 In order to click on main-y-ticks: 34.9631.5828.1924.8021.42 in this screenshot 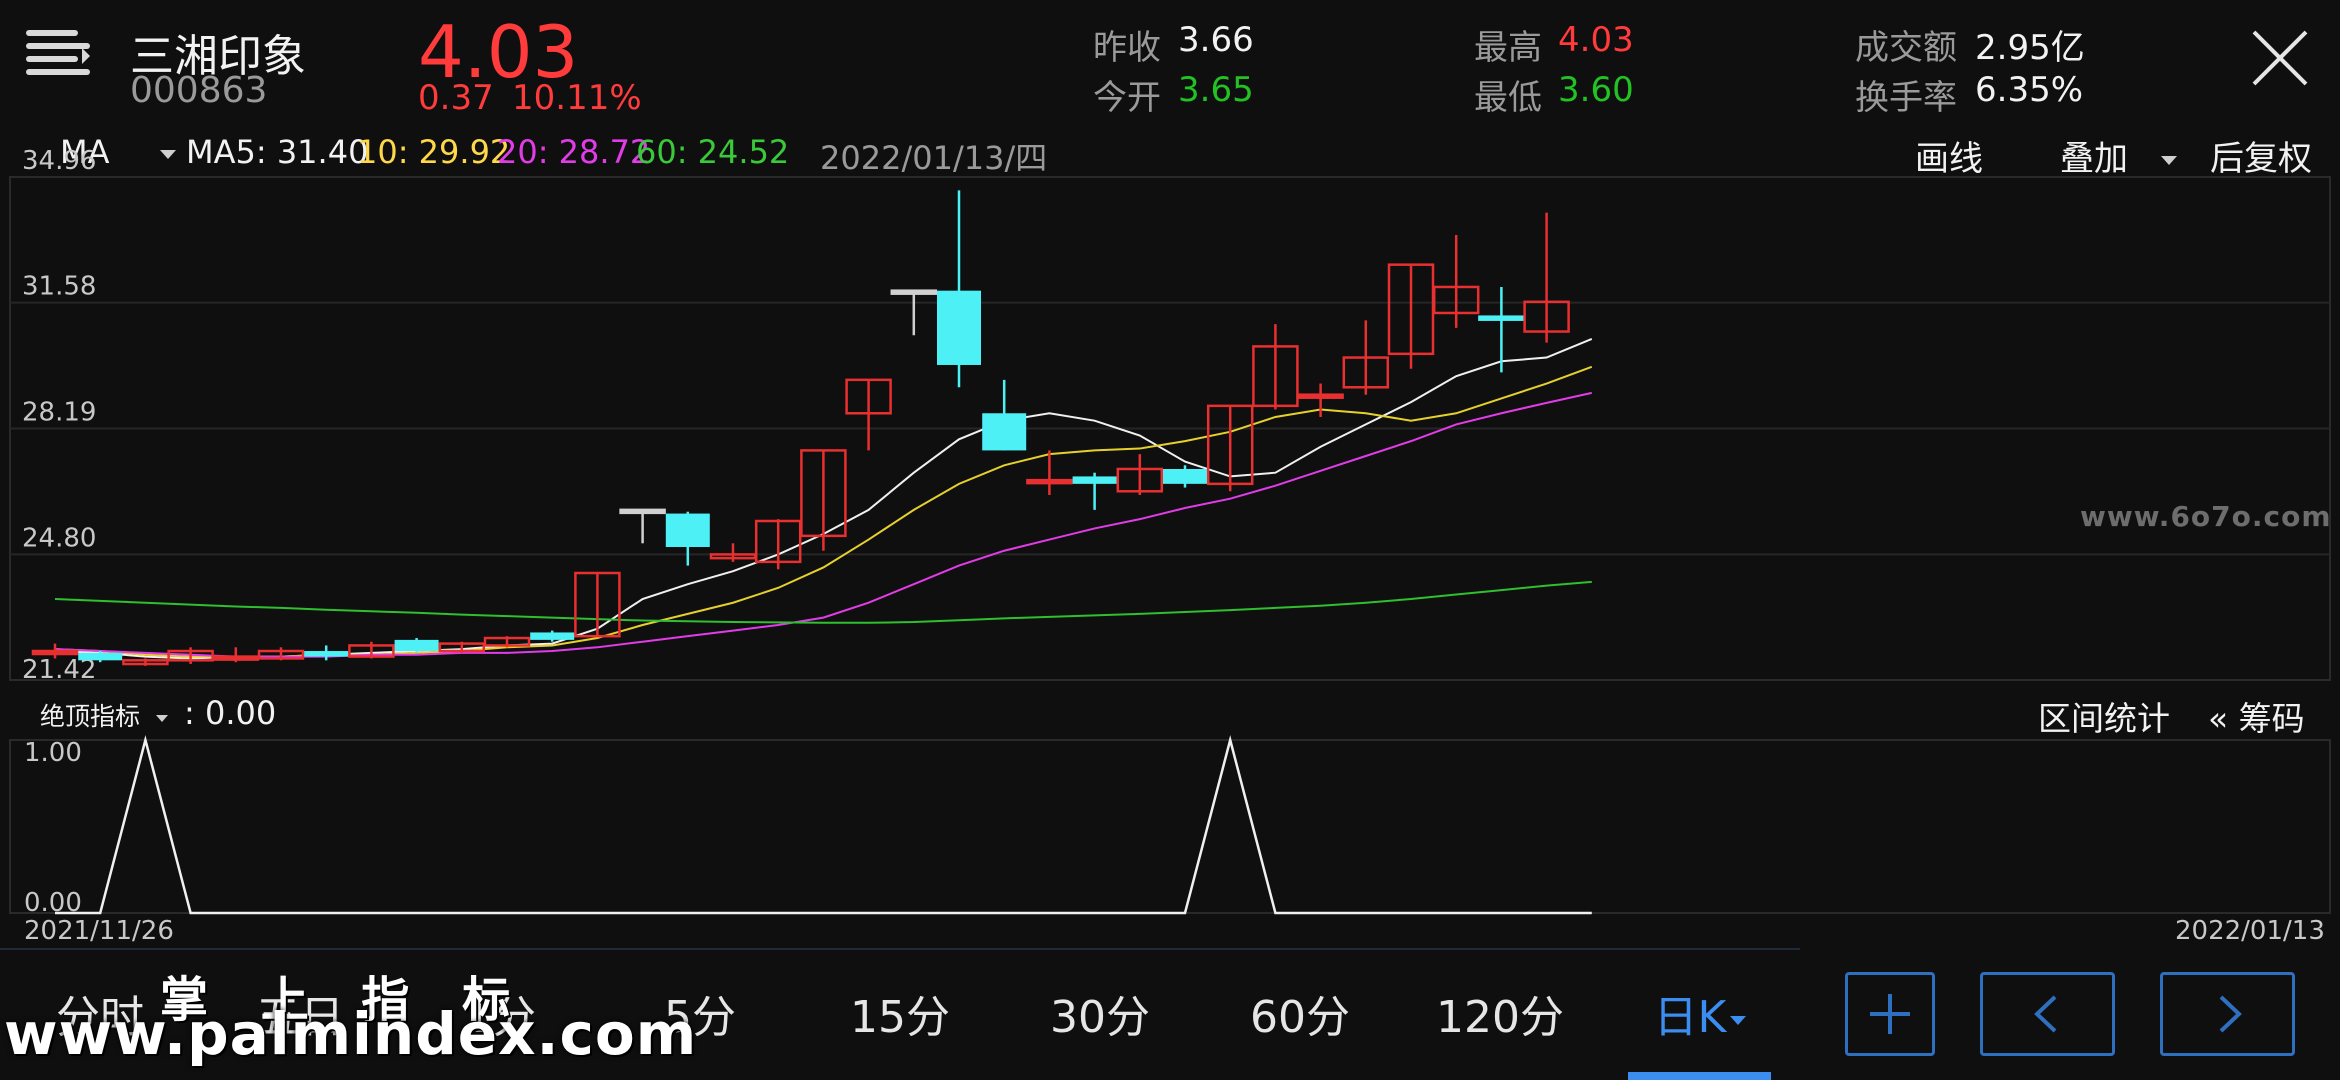, I will do `click(59, 415)`.